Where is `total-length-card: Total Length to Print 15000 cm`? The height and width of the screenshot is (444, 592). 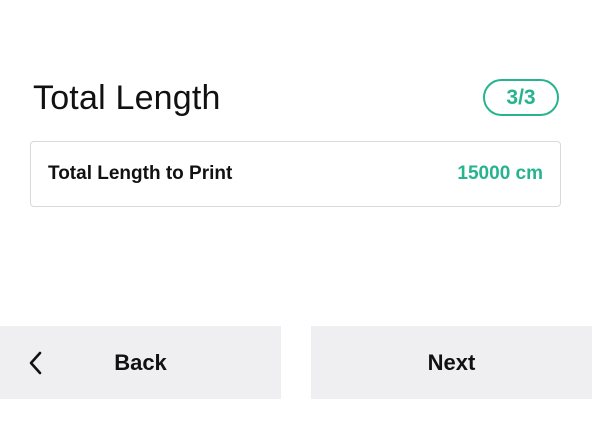
total-length-card: Total Length to Print 15000 cm is located at coordinates (295, 174).